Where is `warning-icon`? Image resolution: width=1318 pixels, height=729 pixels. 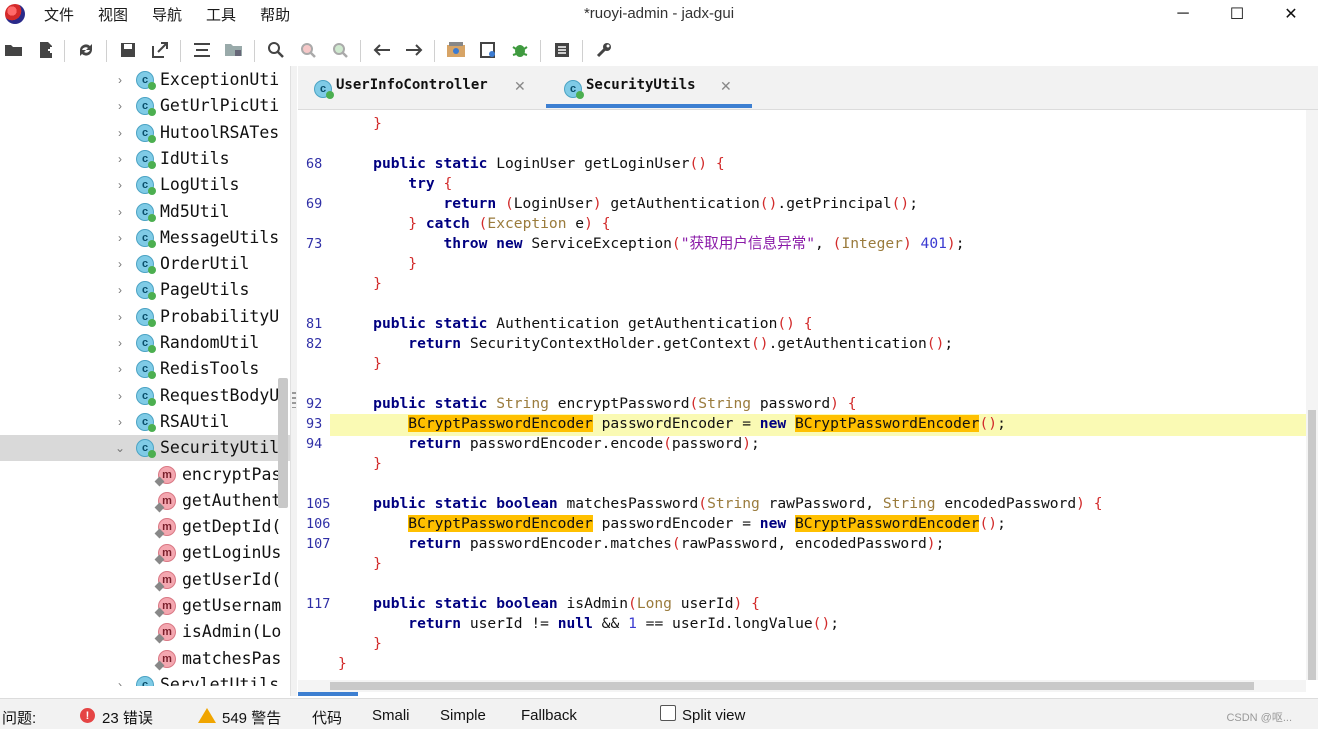
warning-icon is located at coordinates (207, 715).